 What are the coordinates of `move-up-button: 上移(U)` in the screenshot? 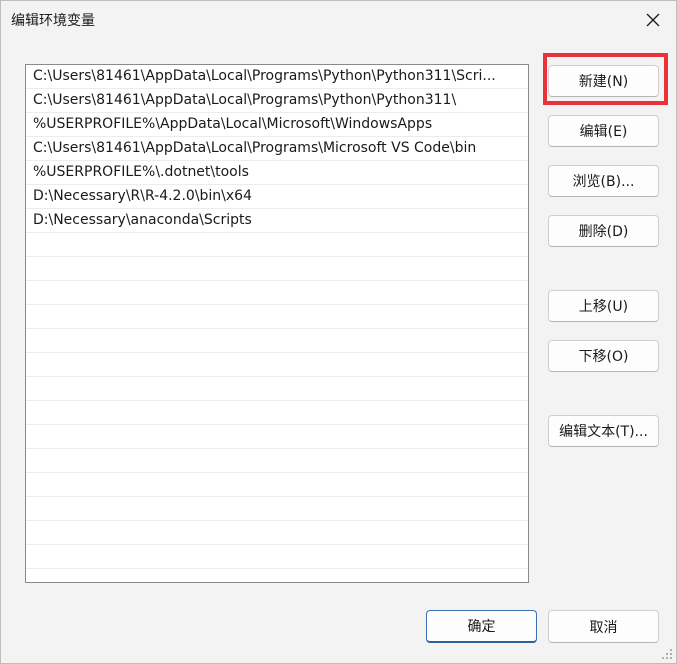 It's located at (603, 306).